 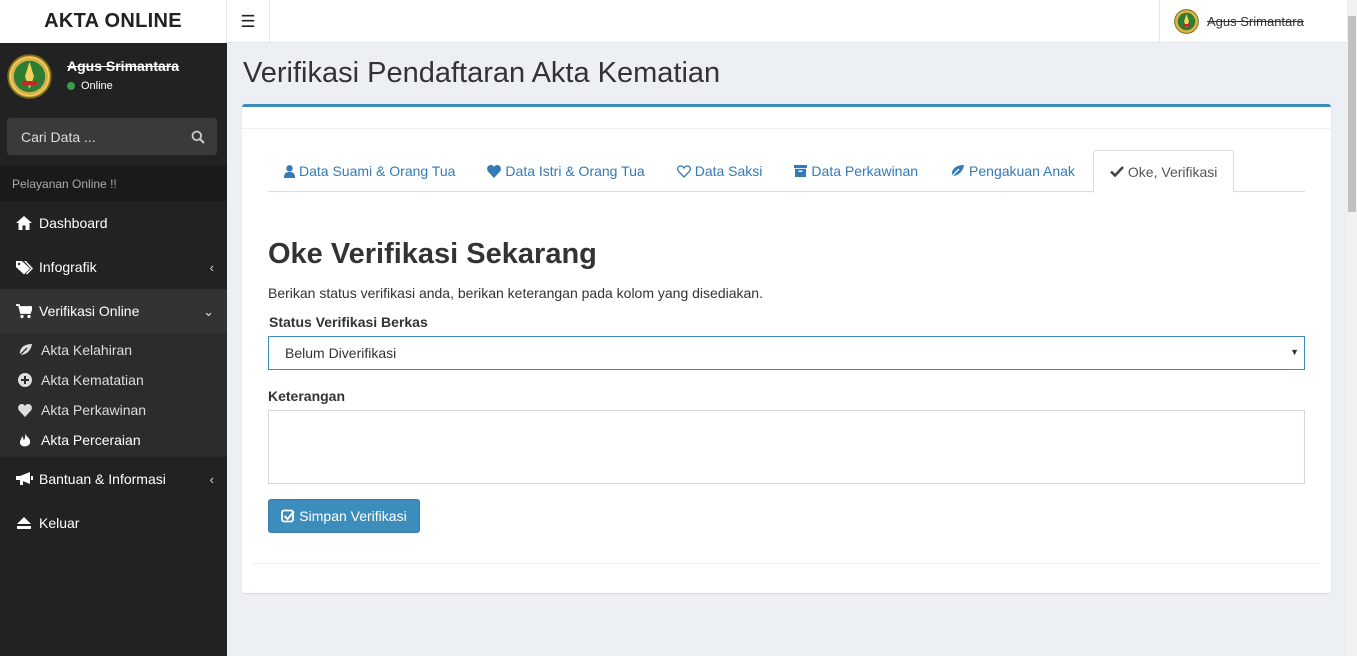 What do you see at coordinates (113, 183) in the screenshot?
I see `sidebar-section-header: Pelayanan Online !!` at bounding box center [113, 183].